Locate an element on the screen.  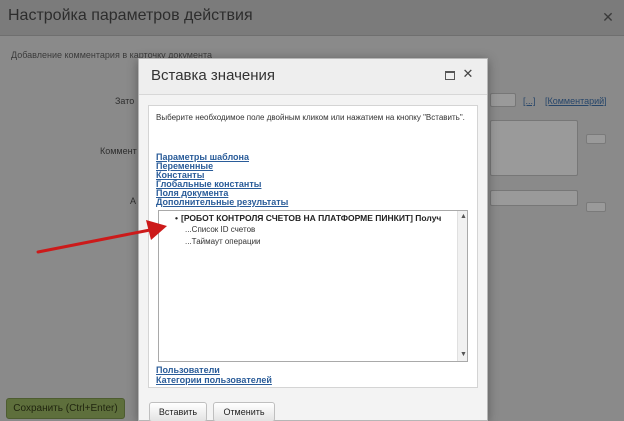
background-title: Настройка параметров действия is located at coordinates (130, 15).